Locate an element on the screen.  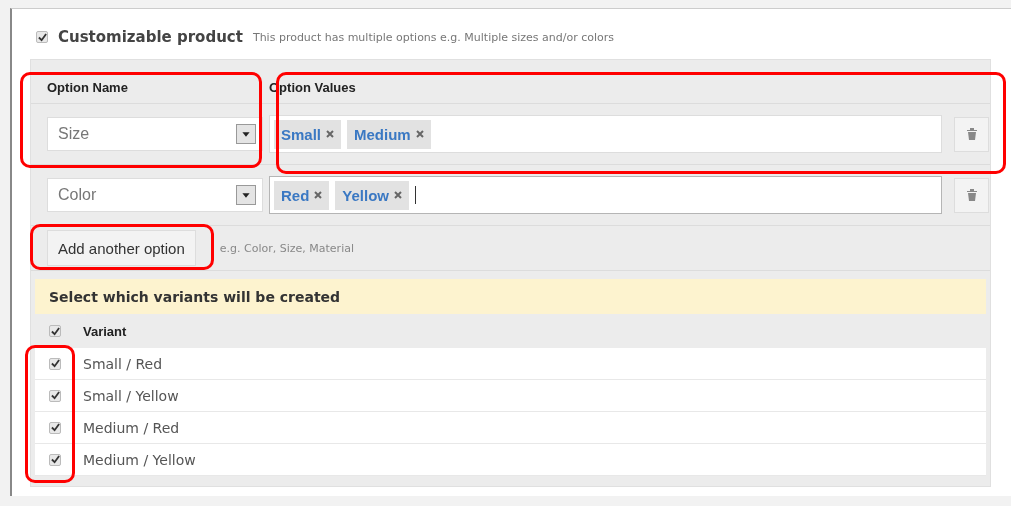
variants-banner: Select which variants will be created is located at coordinates (510, 296).